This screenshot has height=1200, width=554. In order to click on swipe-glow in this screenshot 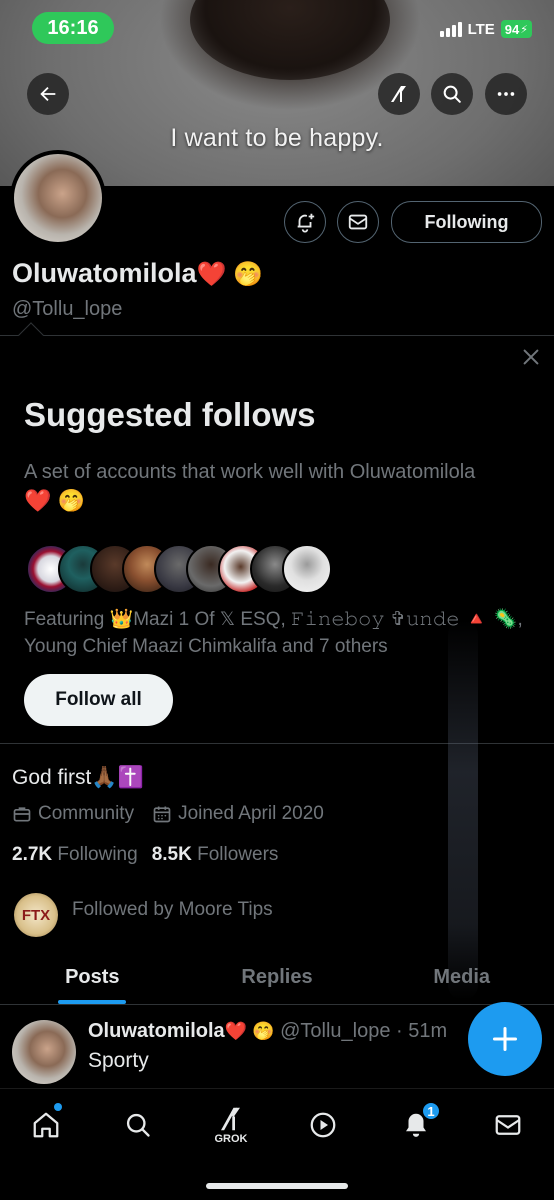, I will do `click(463, 810)`.